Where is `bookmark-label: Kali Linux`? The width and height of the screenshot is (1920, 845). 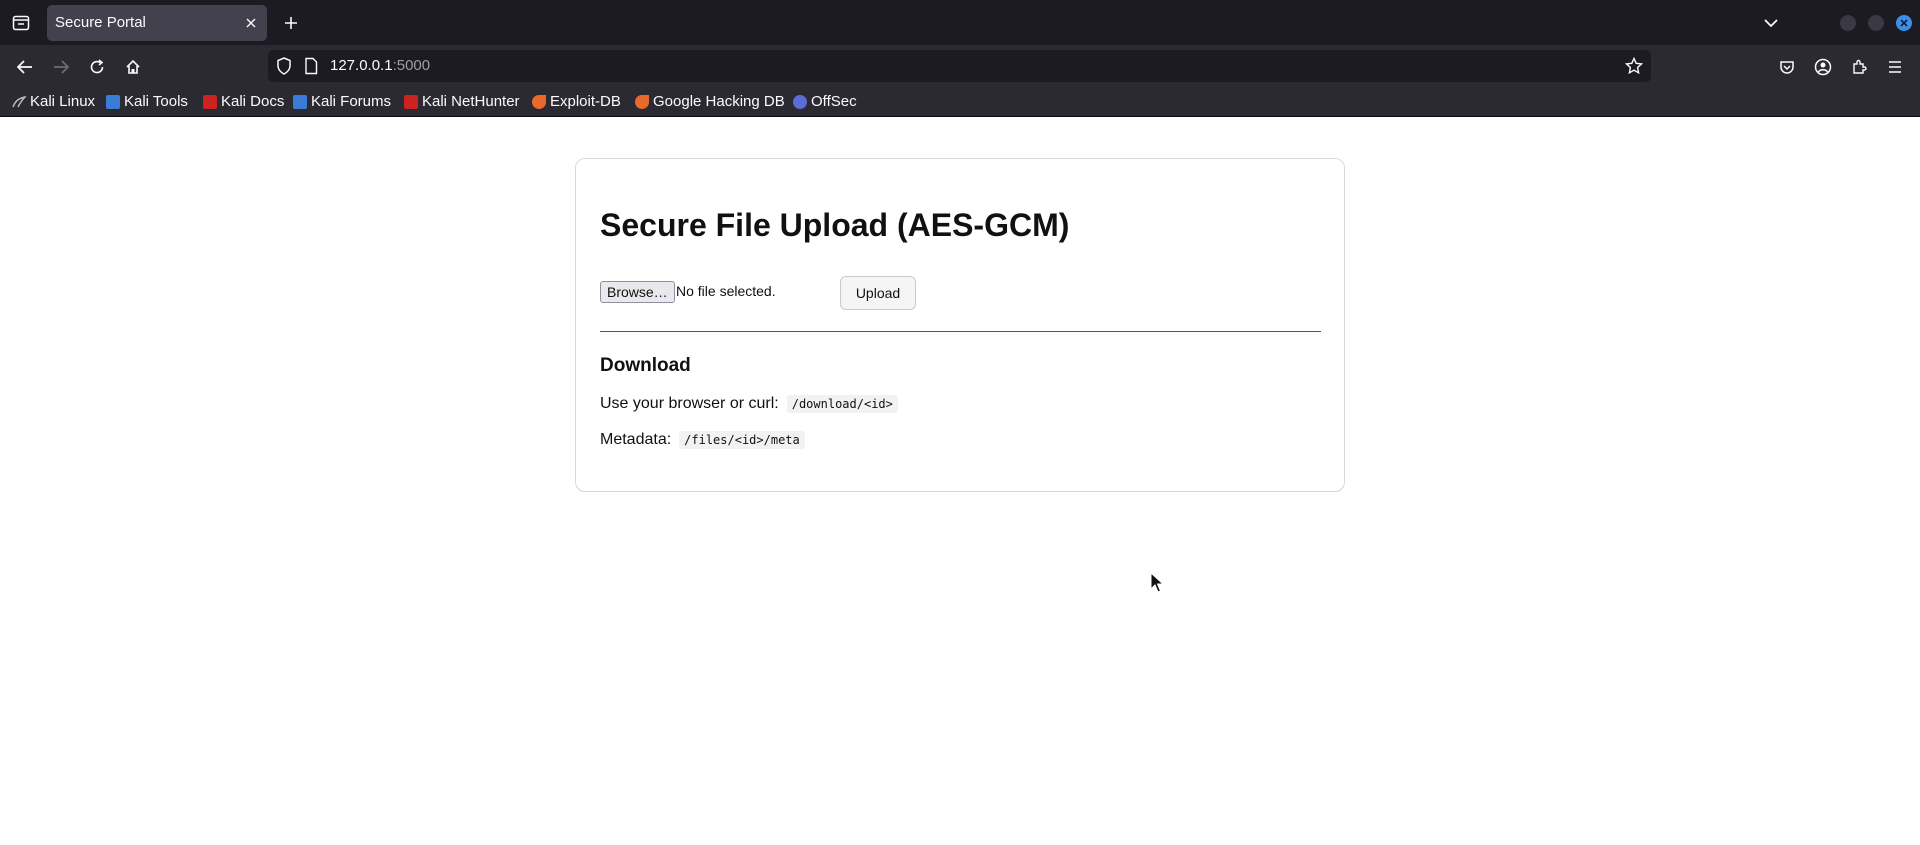 bookmark-label: Kali Linux is located at coordinates (63, 101).